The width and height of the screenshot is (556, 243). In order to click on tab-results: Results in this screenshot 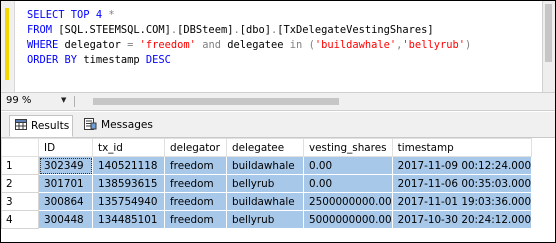, I will do `click(41, 126)`.